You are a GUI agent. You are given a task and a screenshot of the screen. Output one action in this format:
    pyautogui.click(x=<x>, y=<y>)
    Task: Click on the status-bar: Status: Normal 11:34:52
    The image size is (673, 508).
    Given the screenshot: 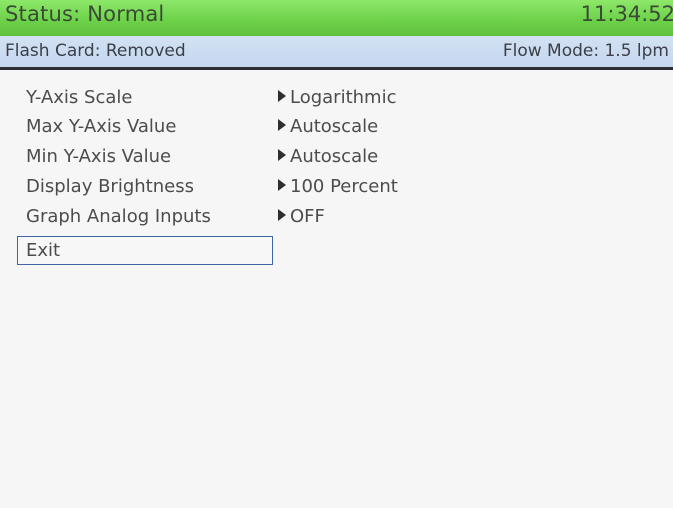 What is the action you would take?
    pyautogui.click(x=336, y=18)
    